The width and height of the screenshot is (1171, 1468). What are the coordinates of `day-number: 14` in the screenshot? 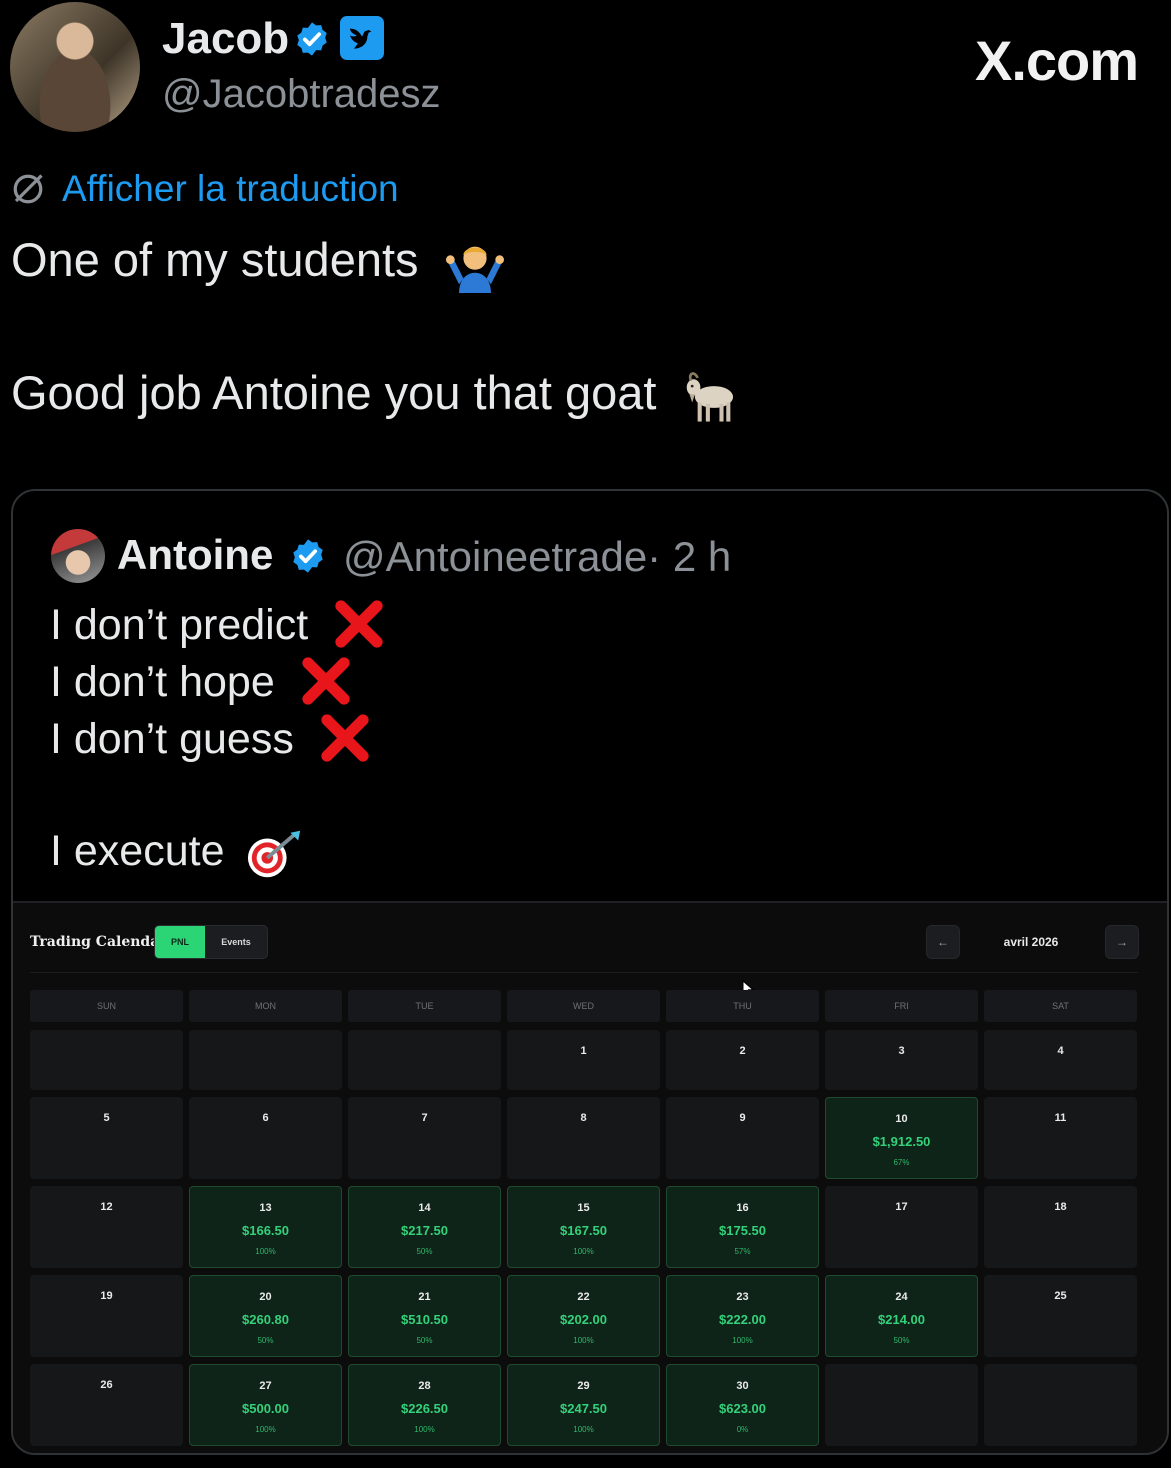 It's located at (424, 1208).